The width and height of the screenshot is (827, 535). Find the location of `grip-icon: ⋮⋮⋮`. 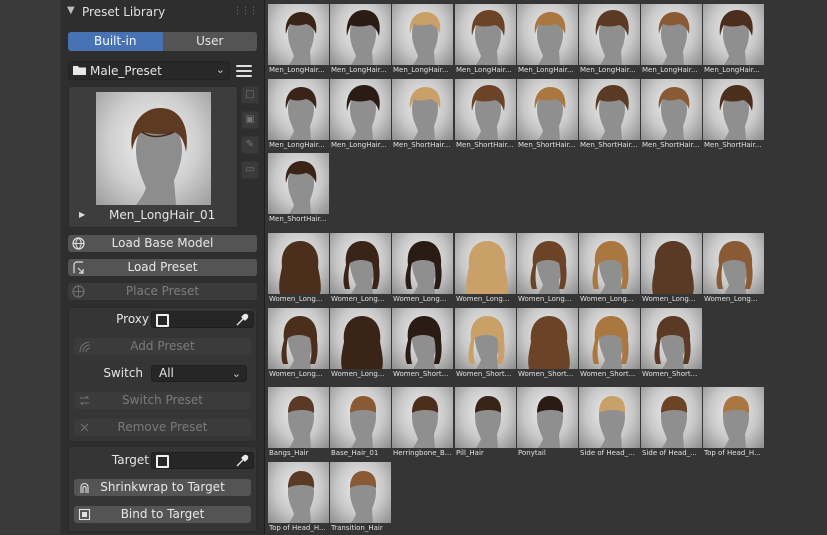

grip-icon: ⋮⋮⋮ is located at coordinates (245, 11).